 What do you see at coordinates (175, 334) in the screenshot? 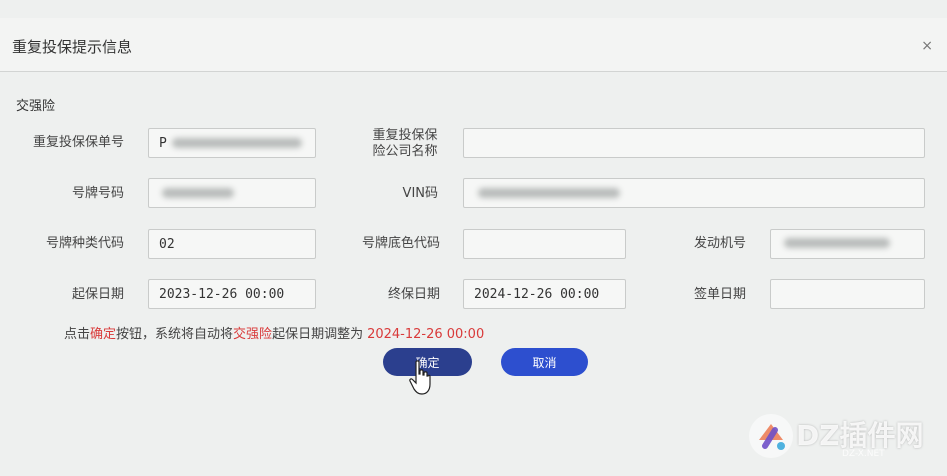
I see `notice-text: 按钮，系统将自动将` at bounding box center [175, 334].